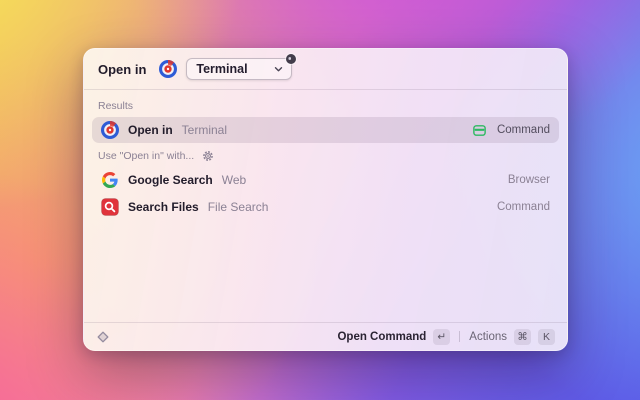  What do you see at coordinates (170, 180) in the screenshot?
I see `row-title: Google Search` at bounding box center [170, 180].